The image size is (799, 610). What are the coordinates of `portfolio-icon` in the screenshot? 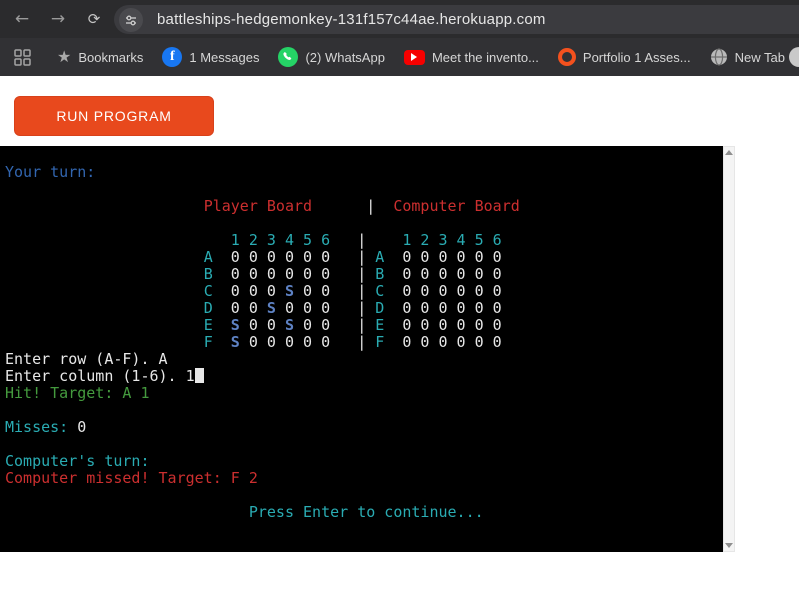 It's located at (566, 57).